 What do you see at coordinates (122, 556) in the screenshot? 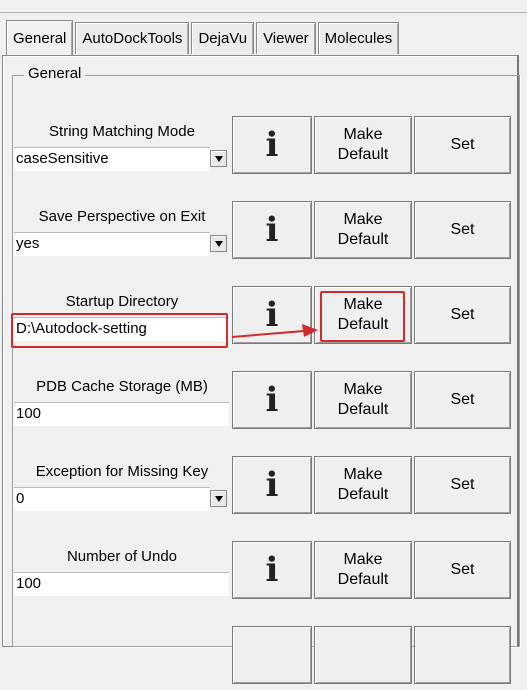
I see `setting-label: Number of Undo` at bounding box center [122, 556].